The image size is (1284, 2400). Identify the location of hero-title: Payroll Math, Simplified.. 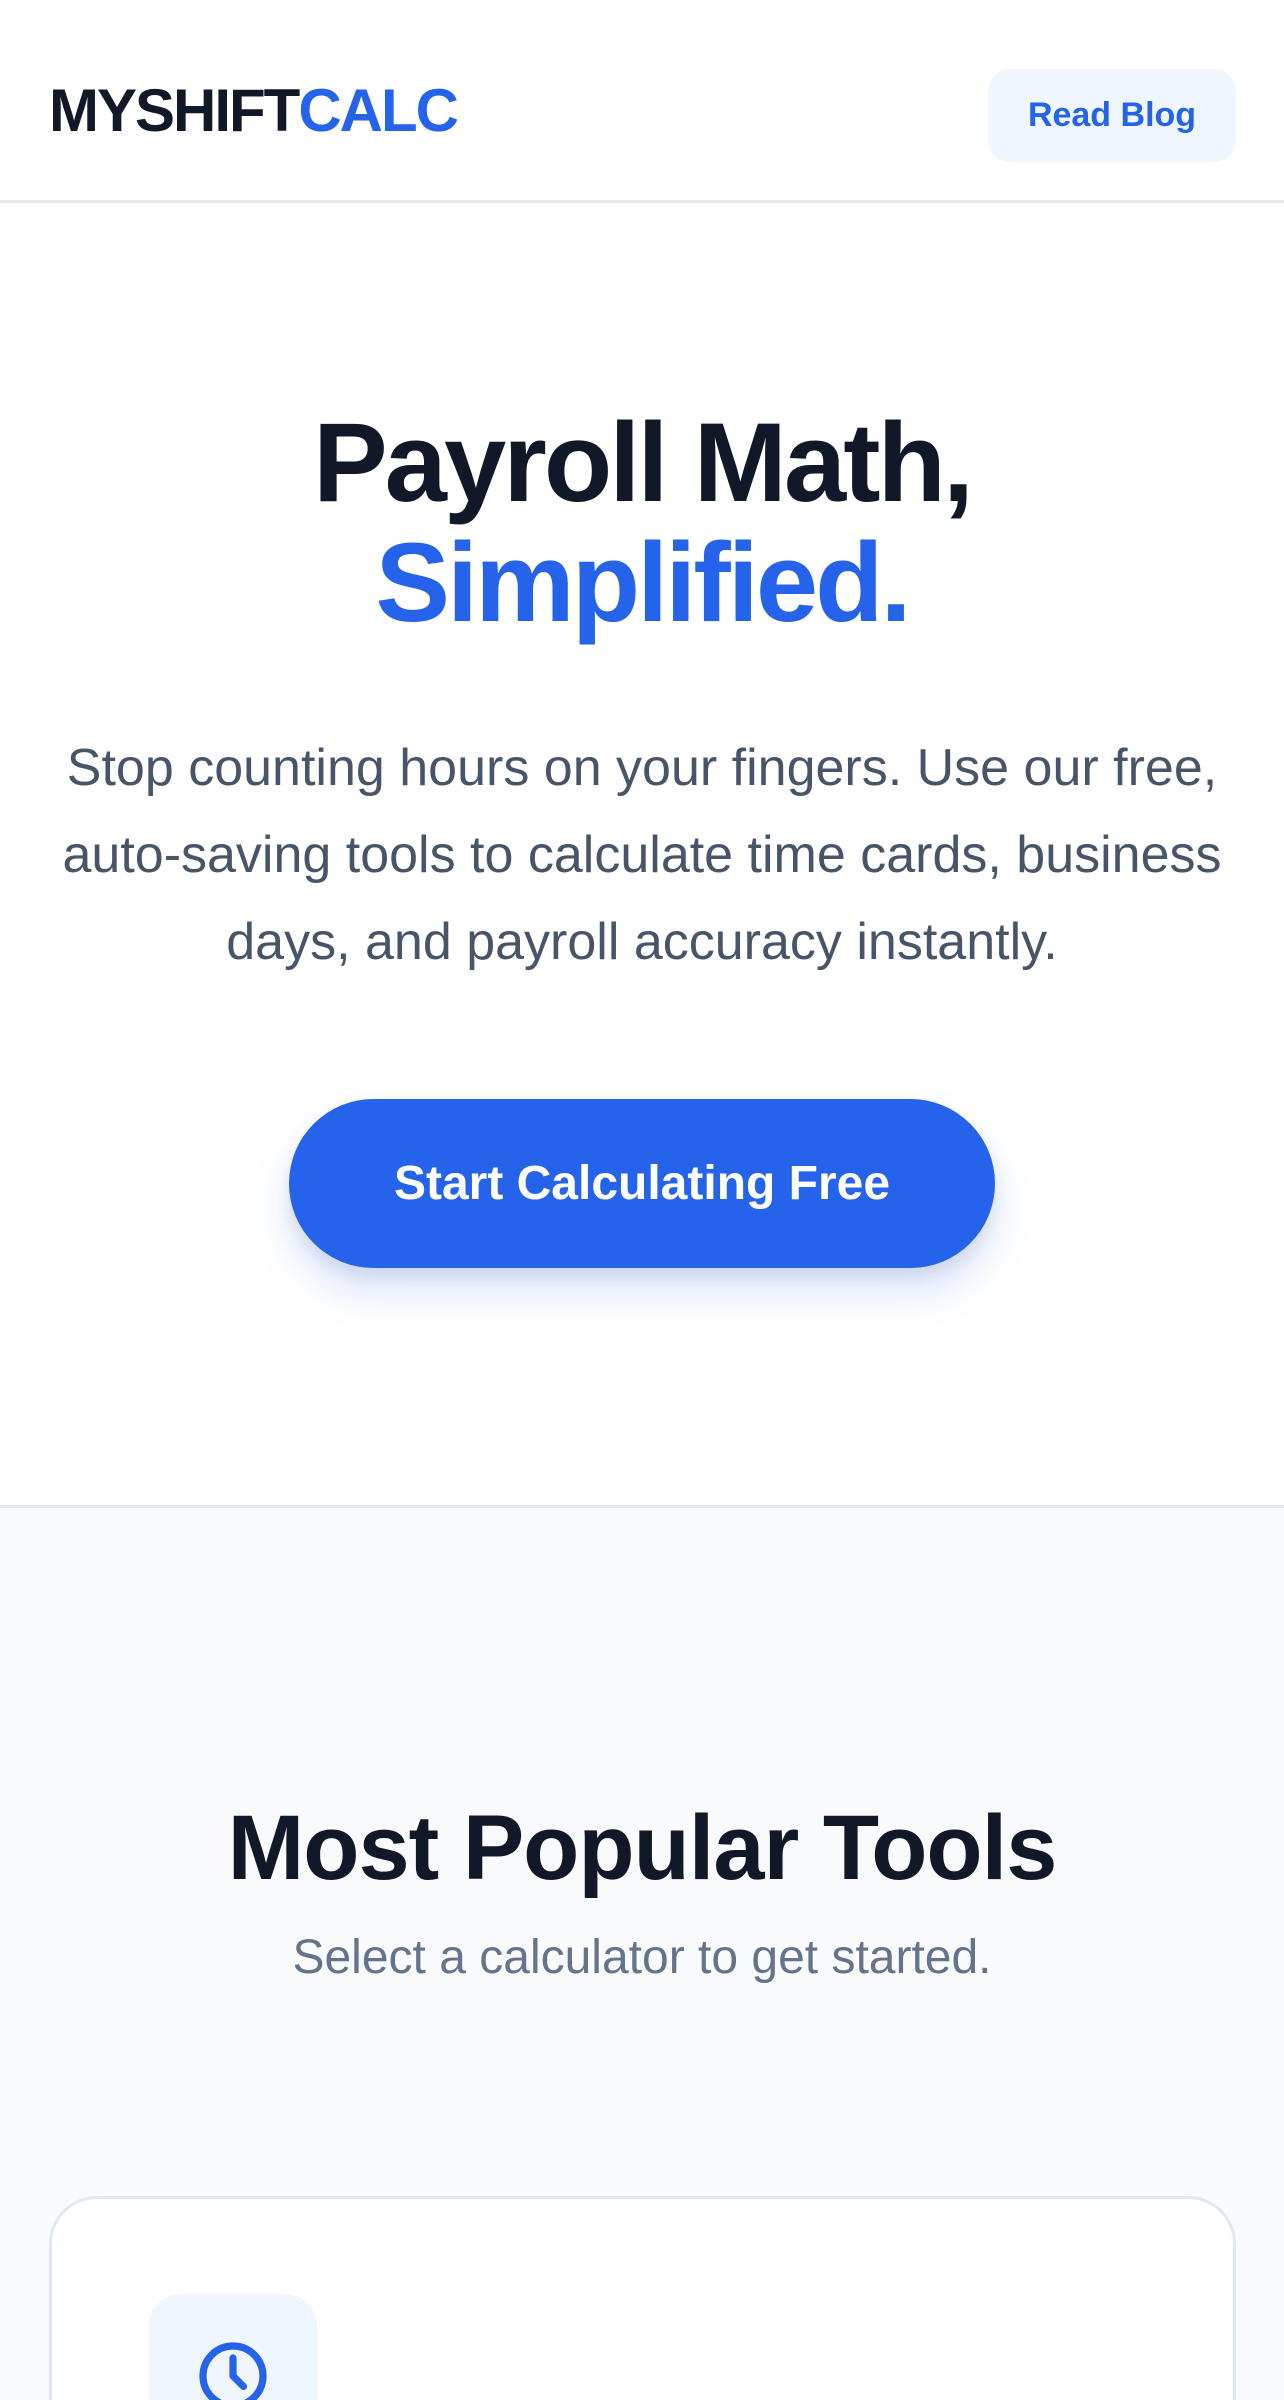
(642, 523).